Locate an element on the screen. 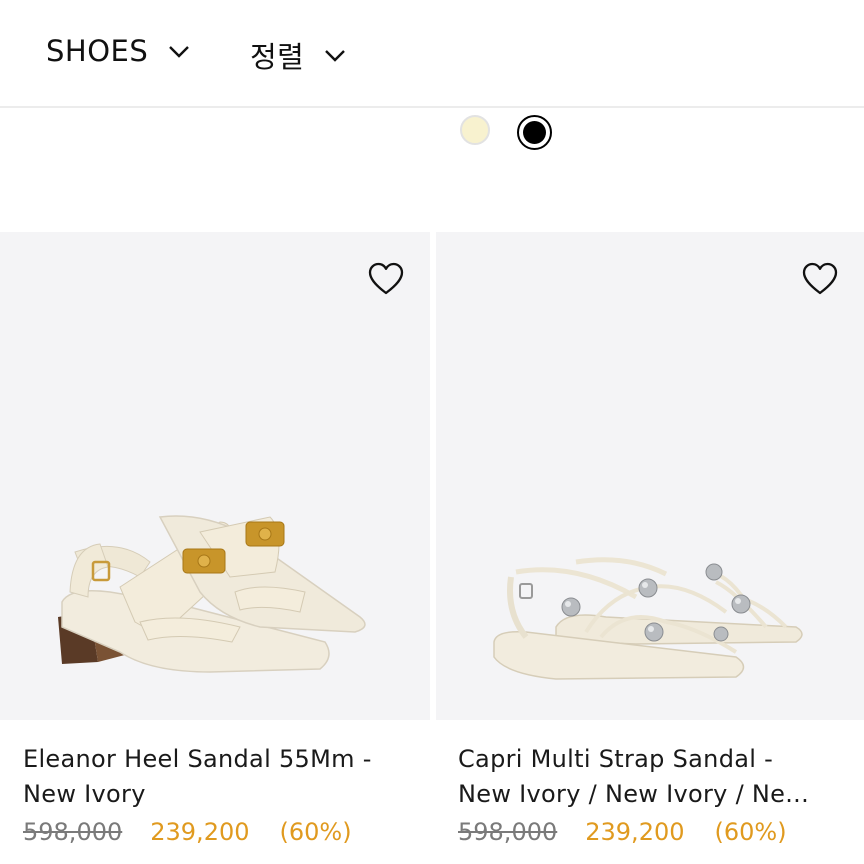 The height and width of the screenshot is (864, 864). sort-filter: 정렬 is located at coordinates (299, 55).